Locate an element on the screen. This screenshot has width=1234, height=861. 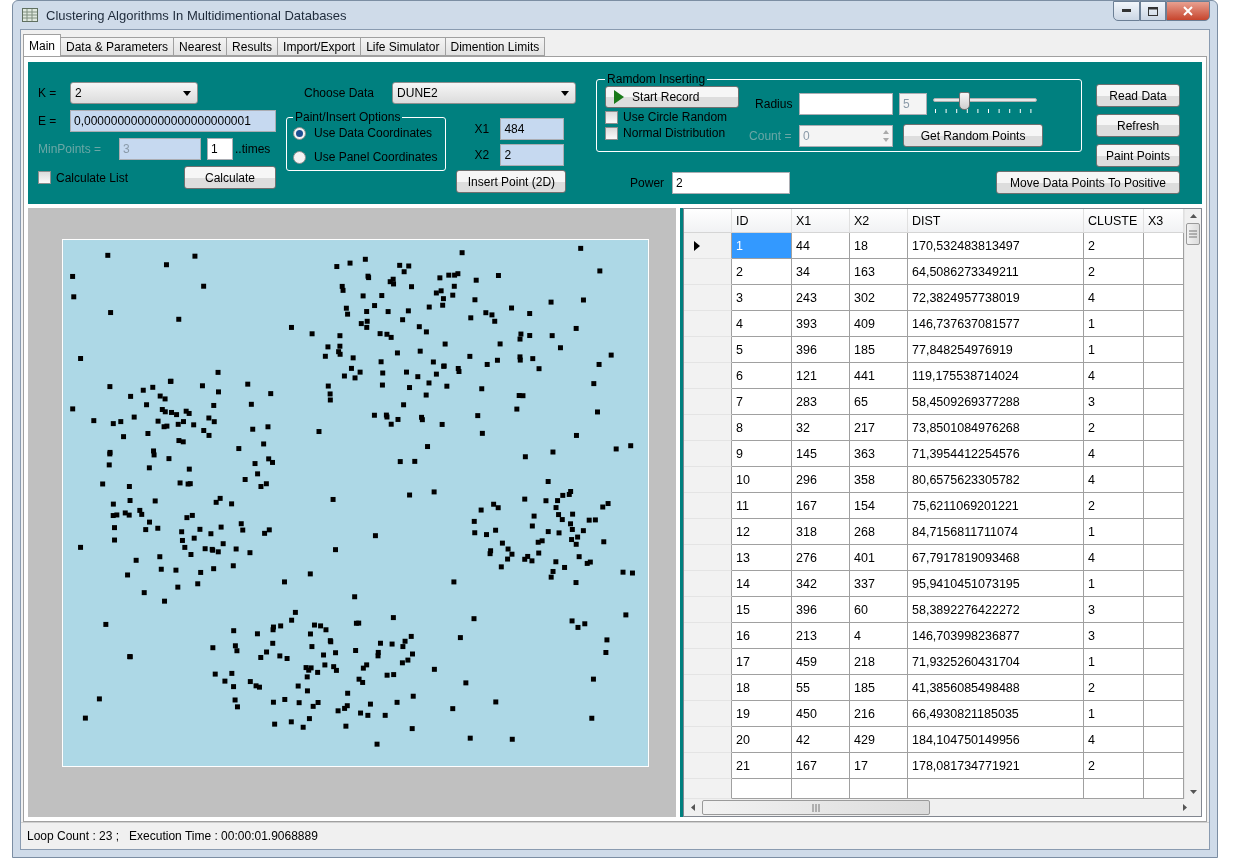
x1-field: 484 is located at coordinates (532, 129).